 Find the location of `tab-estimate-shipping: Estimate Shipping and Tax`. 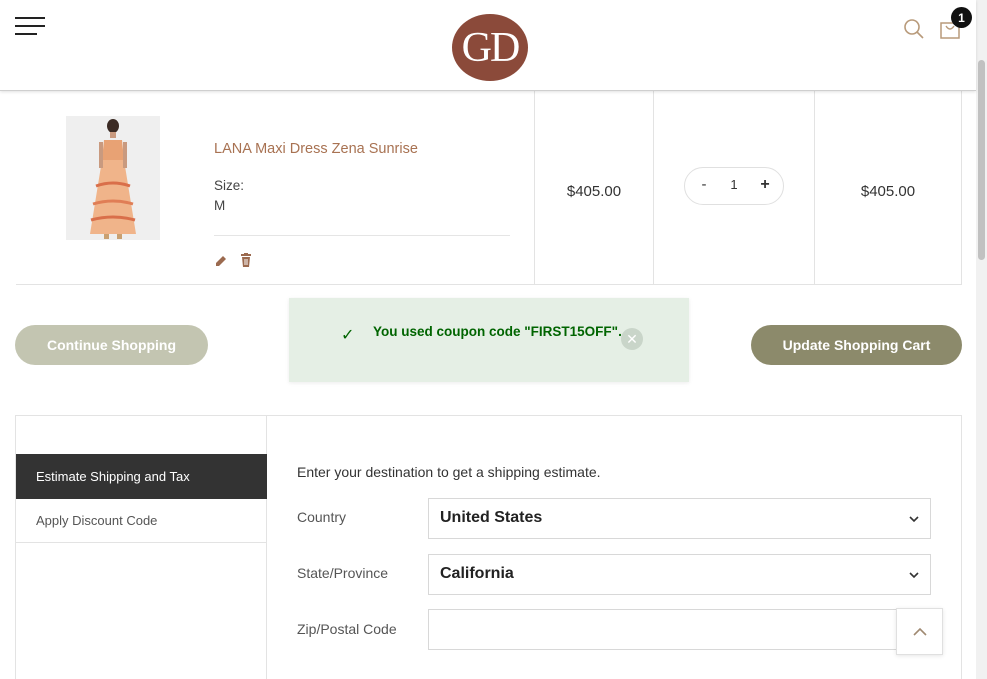

tab-estimate-shipping: Estimate Shipping and Tax is located at coordinates (141, 476).